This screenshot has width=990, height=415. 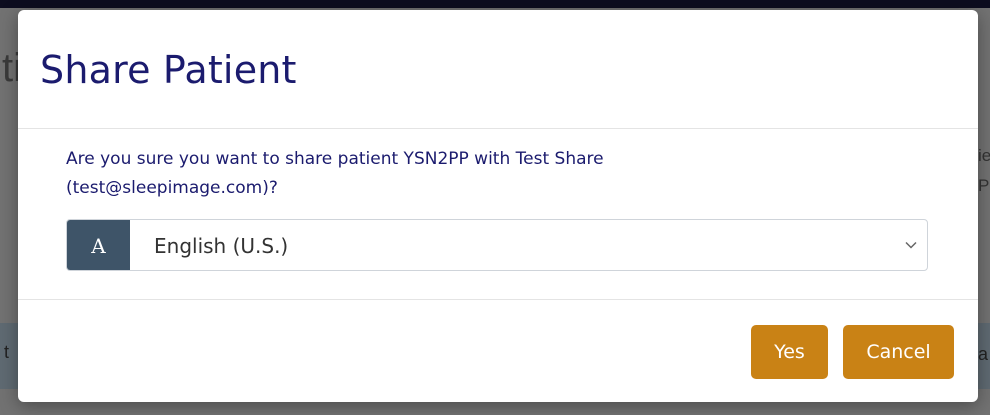 What do you see at coordinates (983, 354) in the screenshot?
I see `background-row-fragment: a` at bounding box center [983, 354].